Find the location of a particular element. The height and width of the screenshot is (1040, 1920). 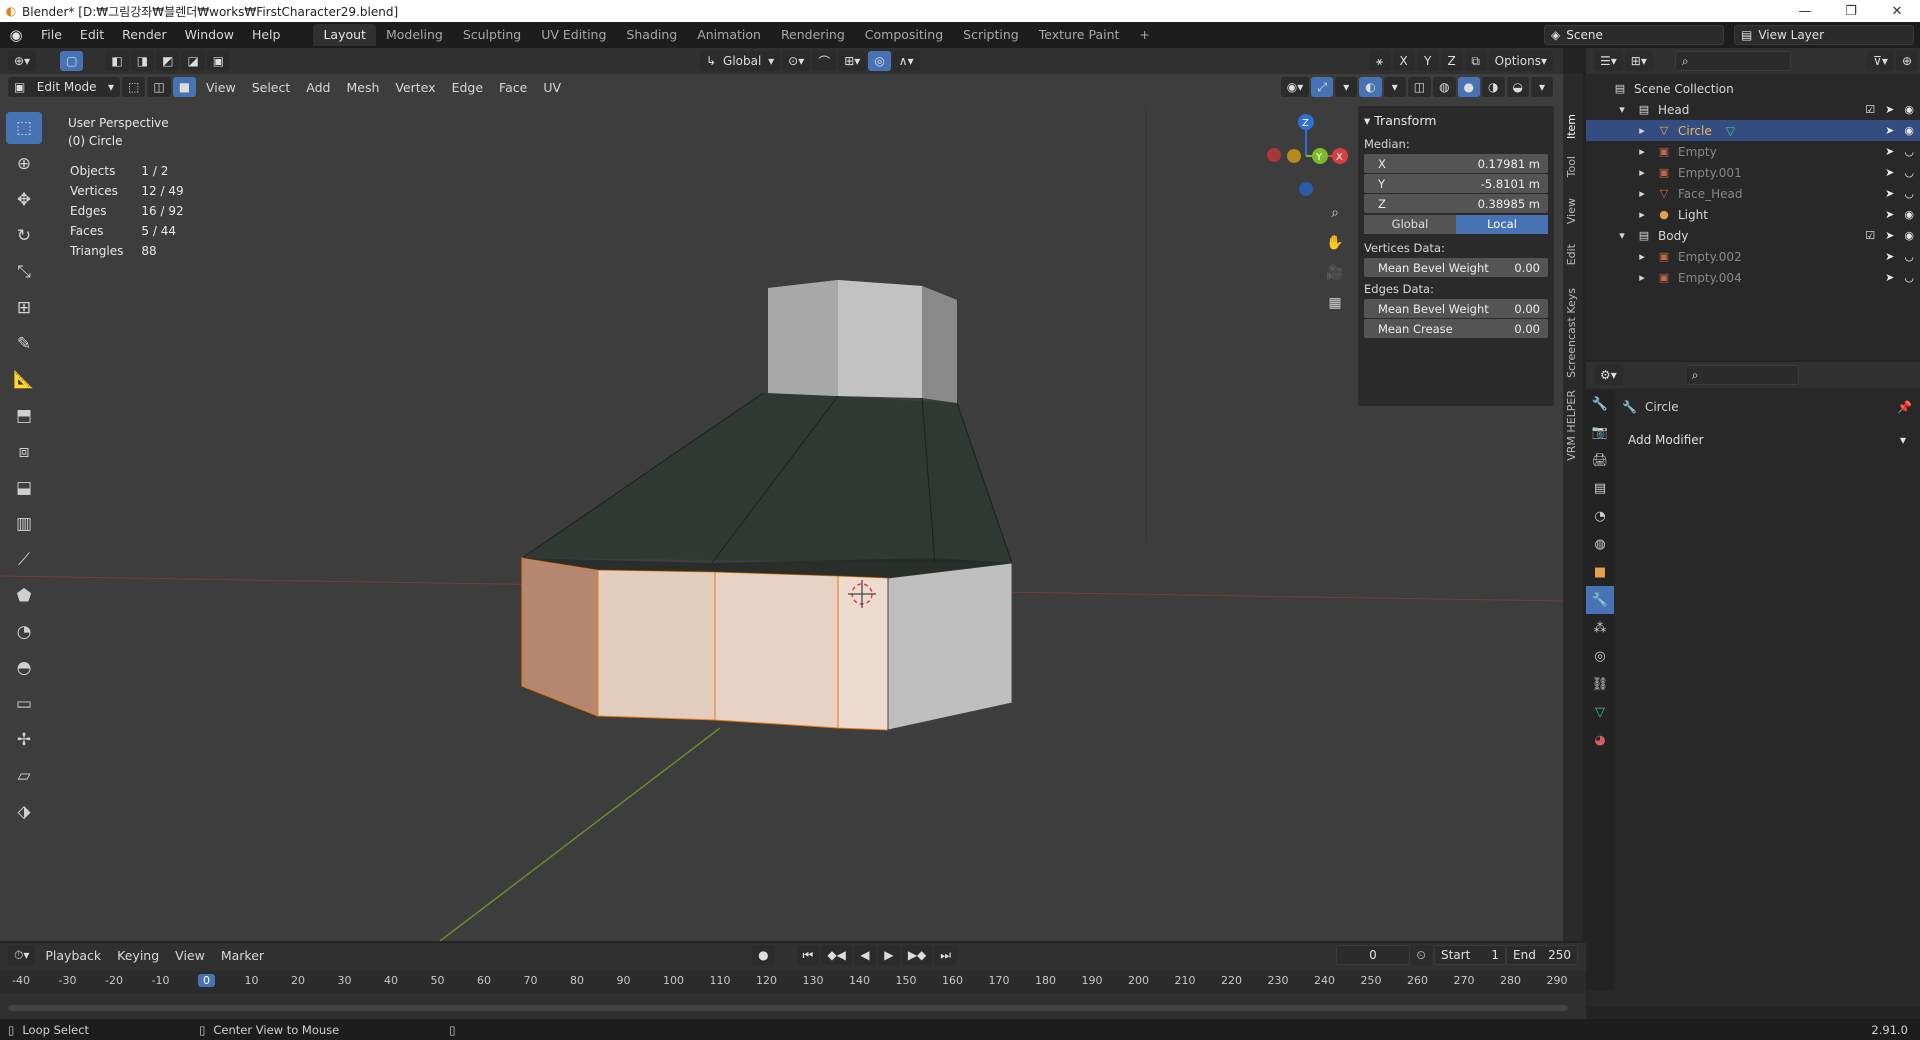

axis-y-toggle: Y is located at coordinates (1427, 61).